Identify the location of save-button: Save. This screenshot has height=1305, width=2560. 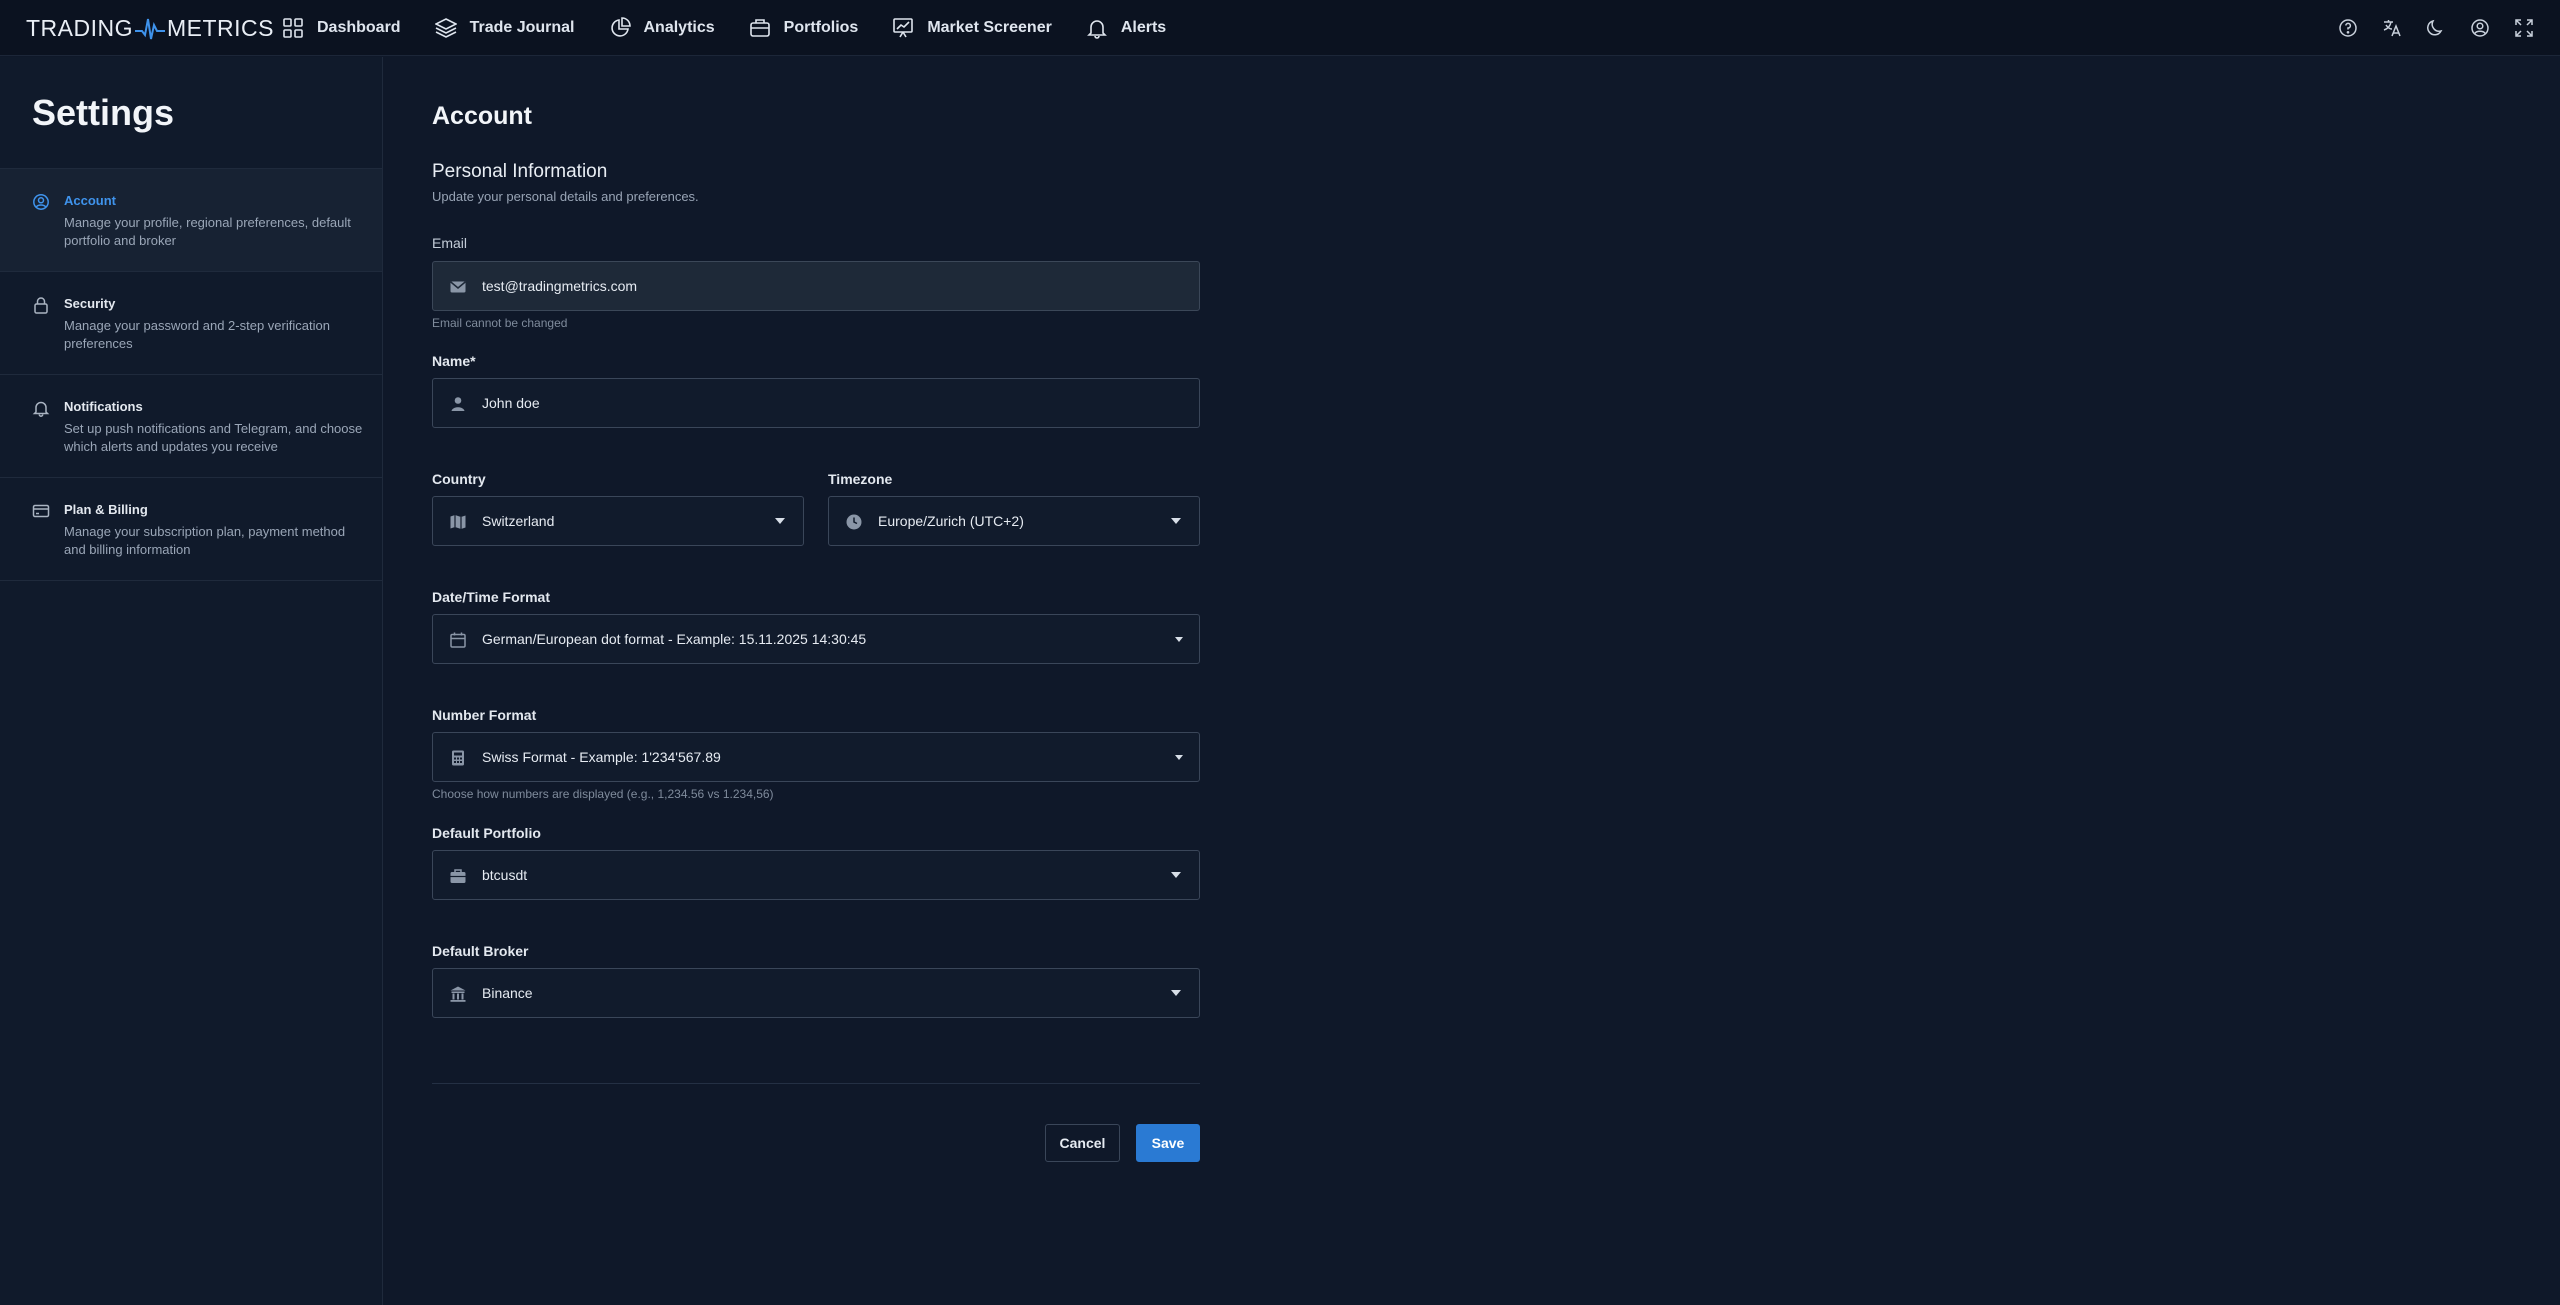
(1168, 1143).